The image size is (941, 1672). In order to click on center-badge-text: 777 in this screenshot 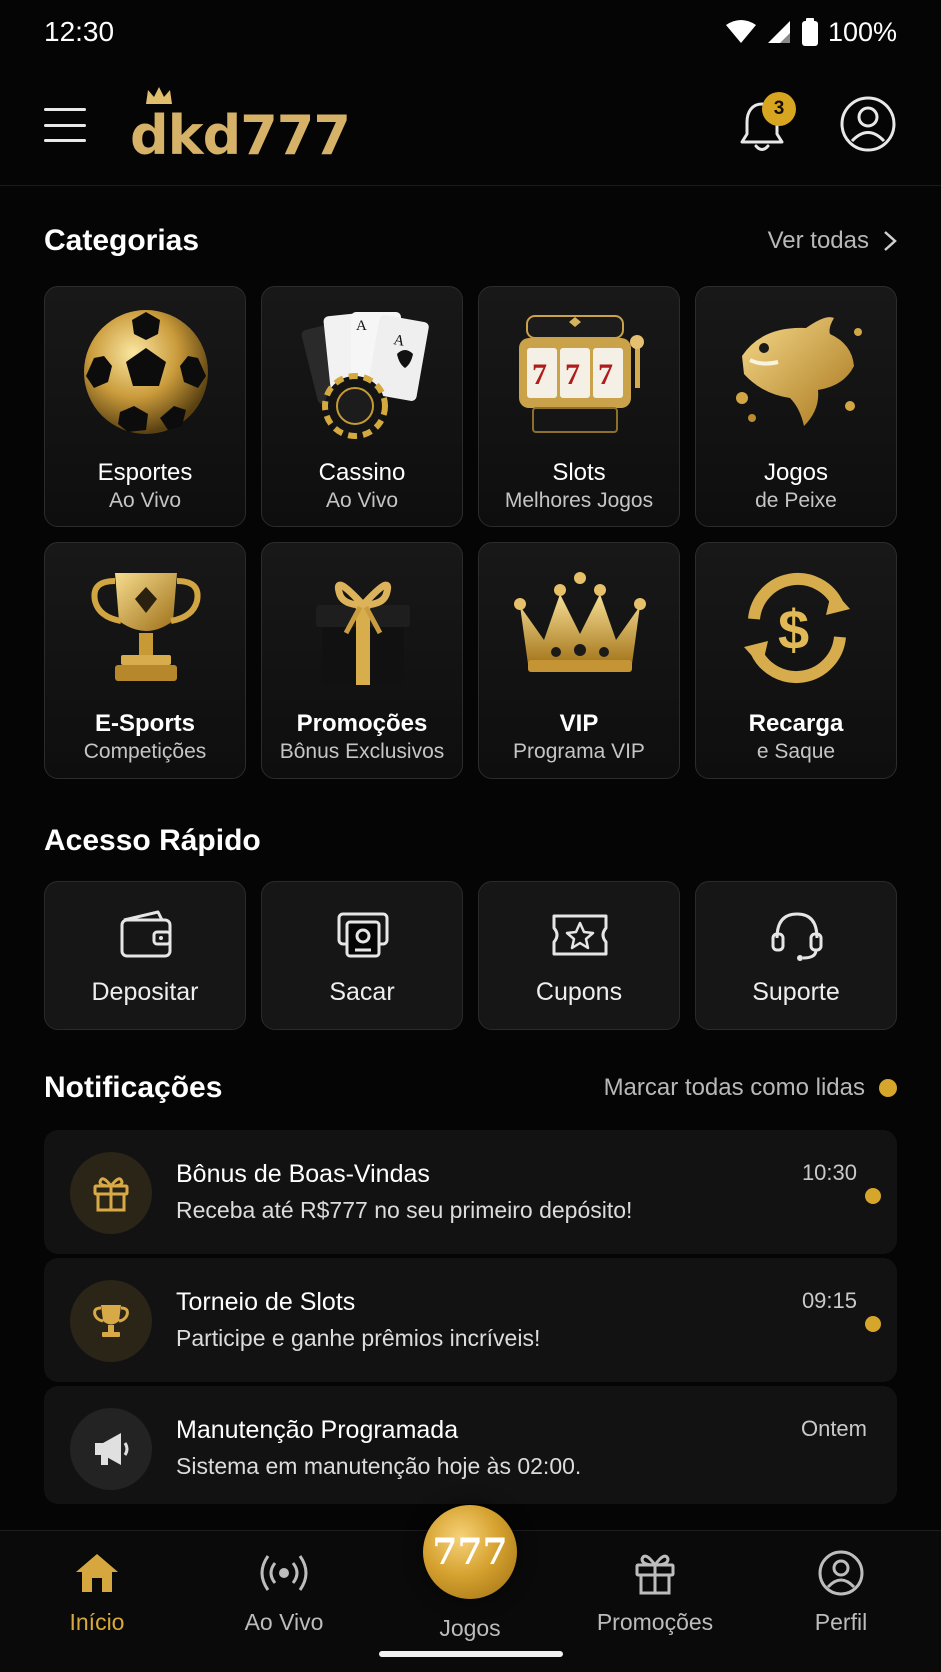, I will do `click(470, 1552)`.